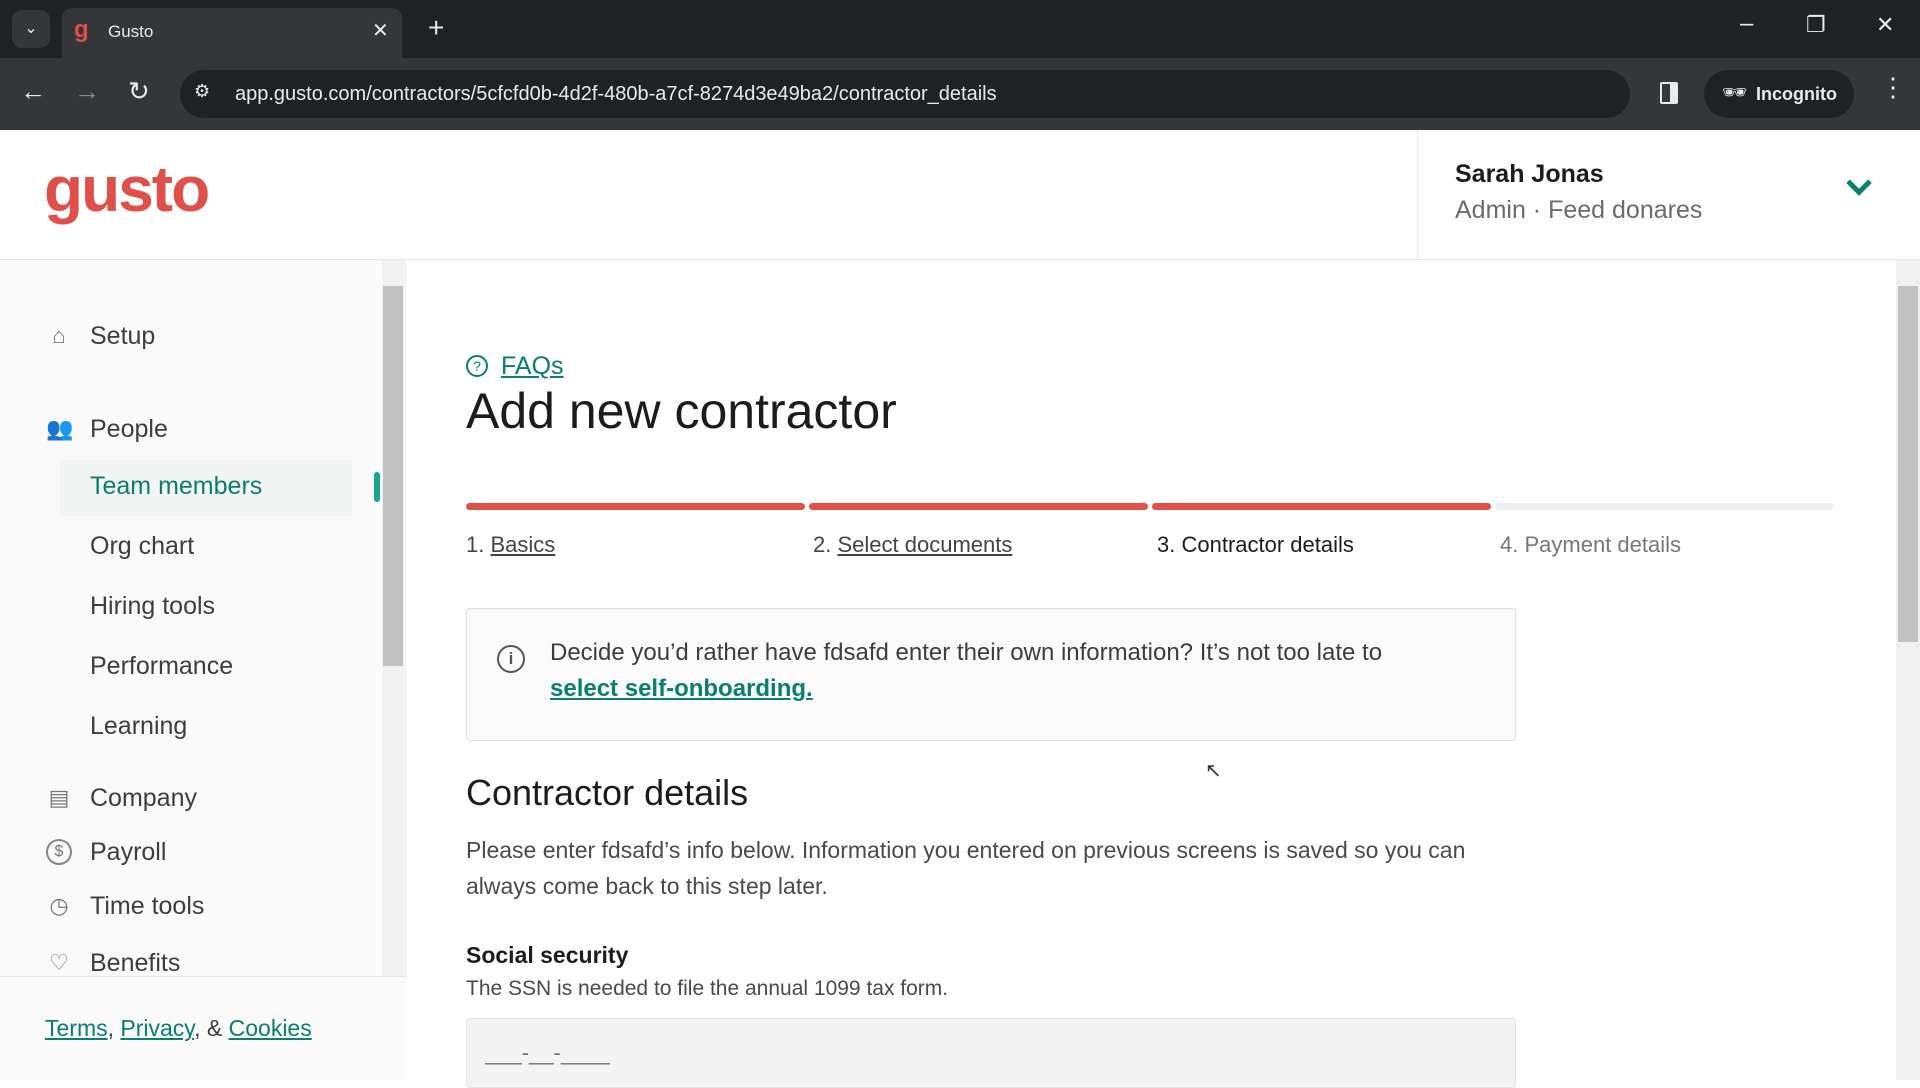 The image size is (1920, 1088). Describe the element at coordinates (87, 91) in the screenshot. I see `forward-icon: →` at that location.